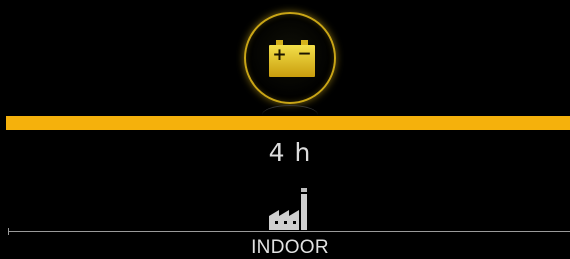 The height and width of the screenshot is (259, 570). What do you see at coordinates (279, 55) in the screenshot?
I see `battery-plus-sign: +` at bounding box center [279, 55].